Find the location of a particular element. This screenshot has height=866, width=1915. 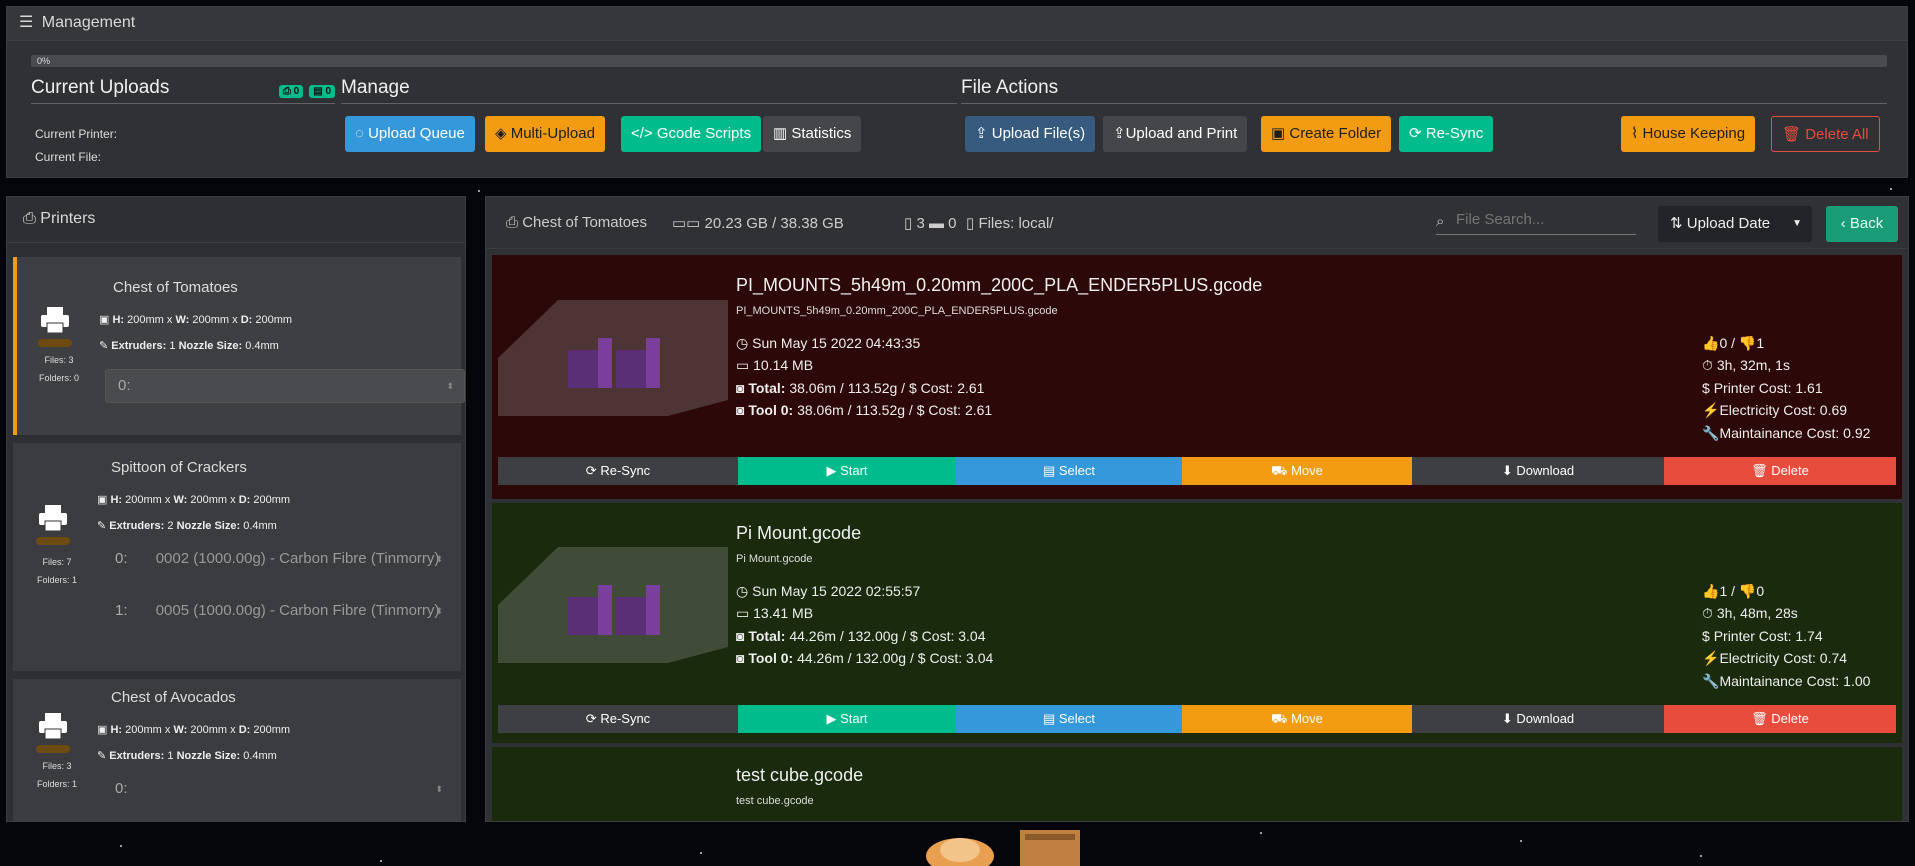

file-row: test cube.gcode test cube.gcode is located at coordinates (1197, 784).